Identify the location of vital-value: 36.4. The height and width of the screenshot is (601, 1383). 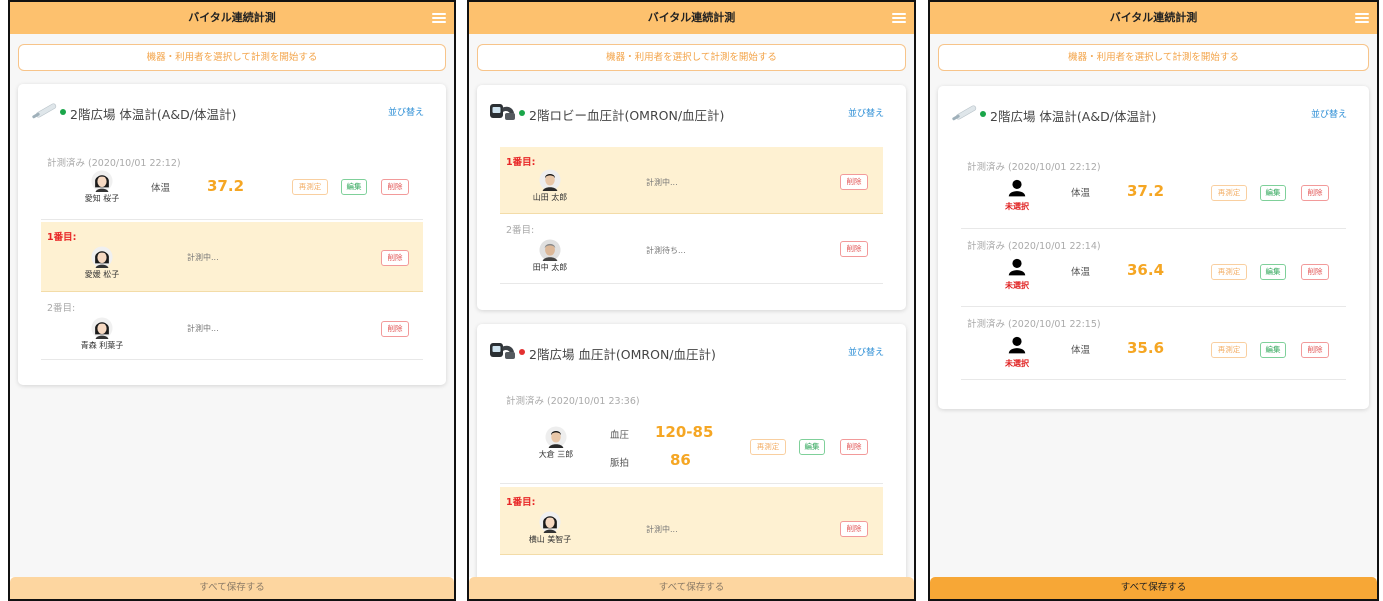
(1146, 270).